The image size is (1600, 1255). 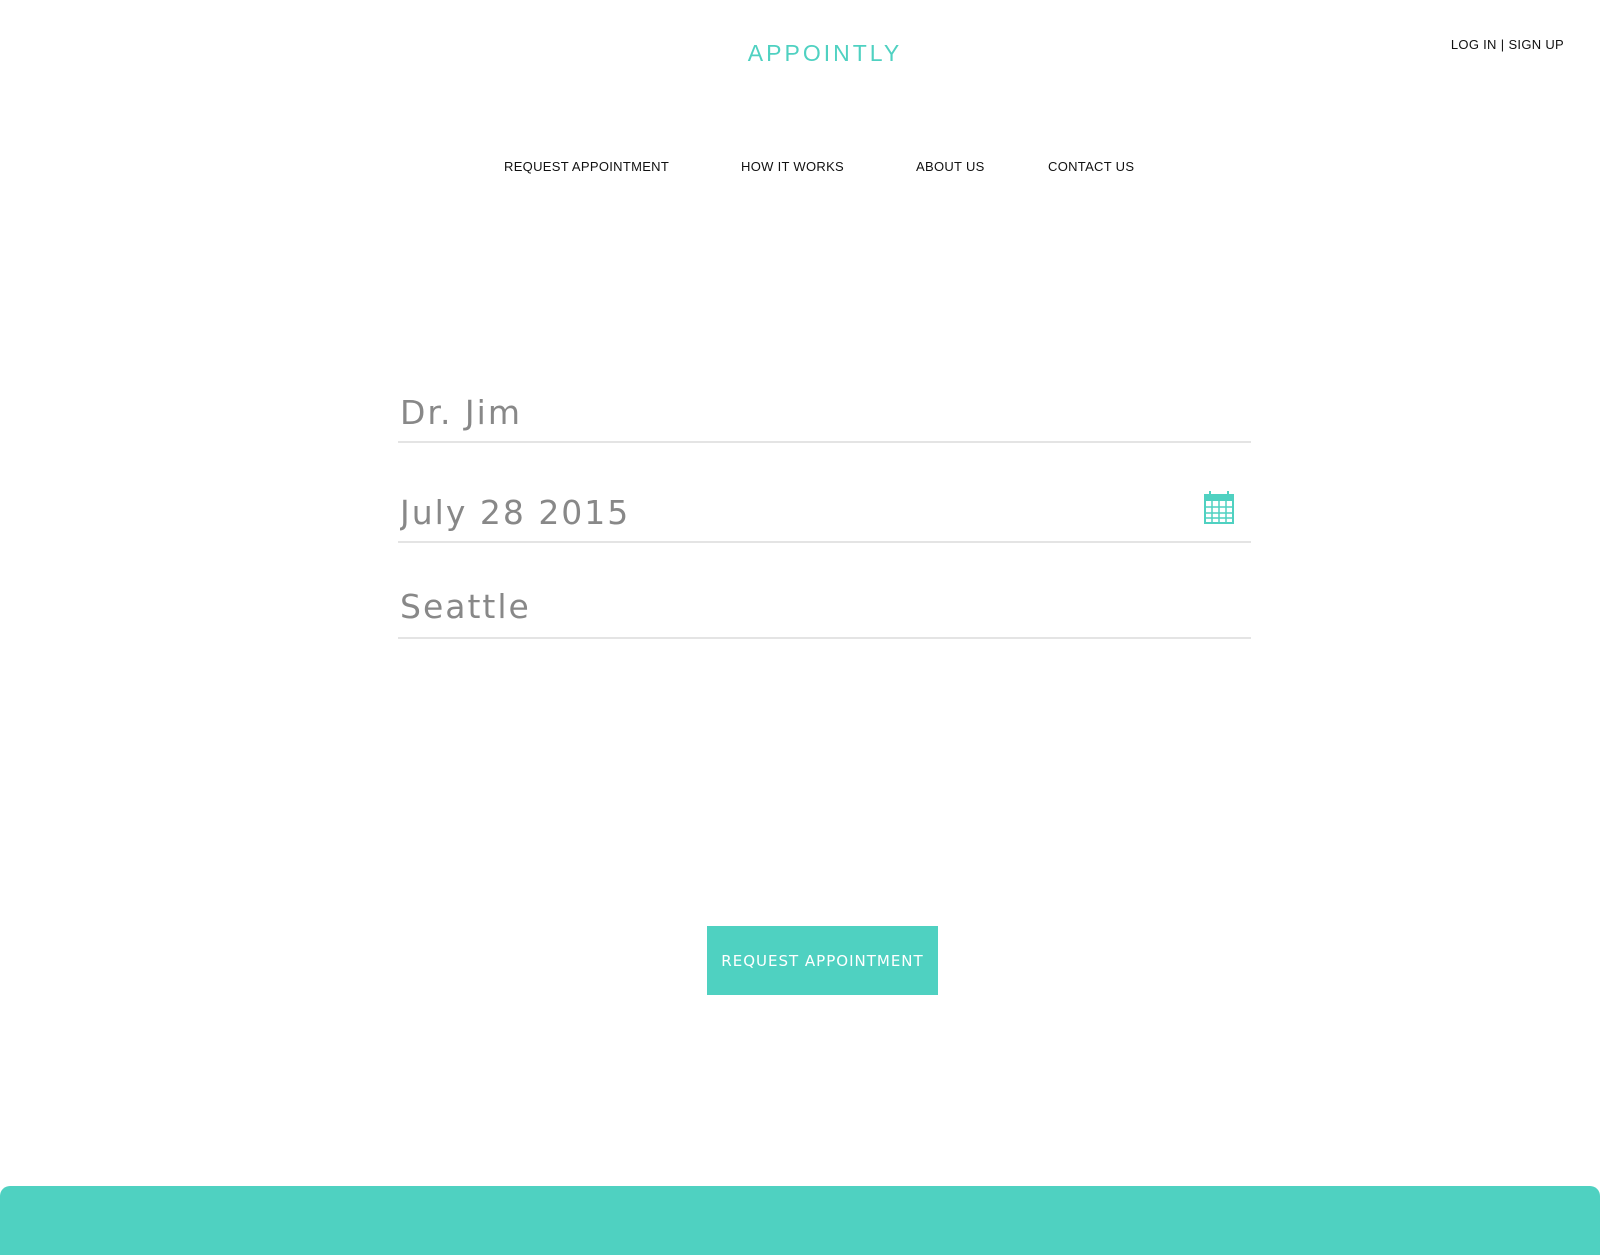 I want to click on signup-link: SIGN UP, so click(x=1536, y=44).